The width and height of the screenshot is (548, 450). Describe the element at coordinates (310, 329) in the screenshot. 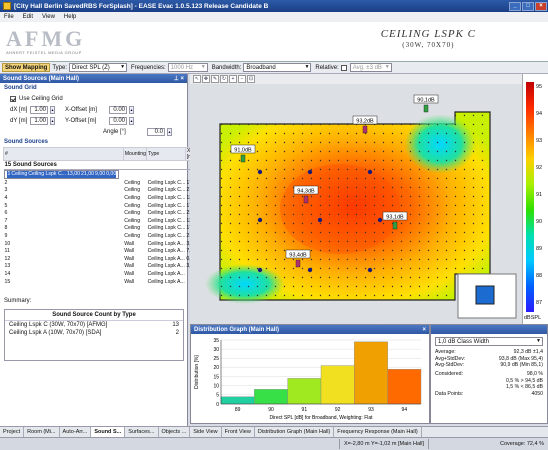

I see `distribution-header: Distribution Graph (Main Hall) ×` at that location.